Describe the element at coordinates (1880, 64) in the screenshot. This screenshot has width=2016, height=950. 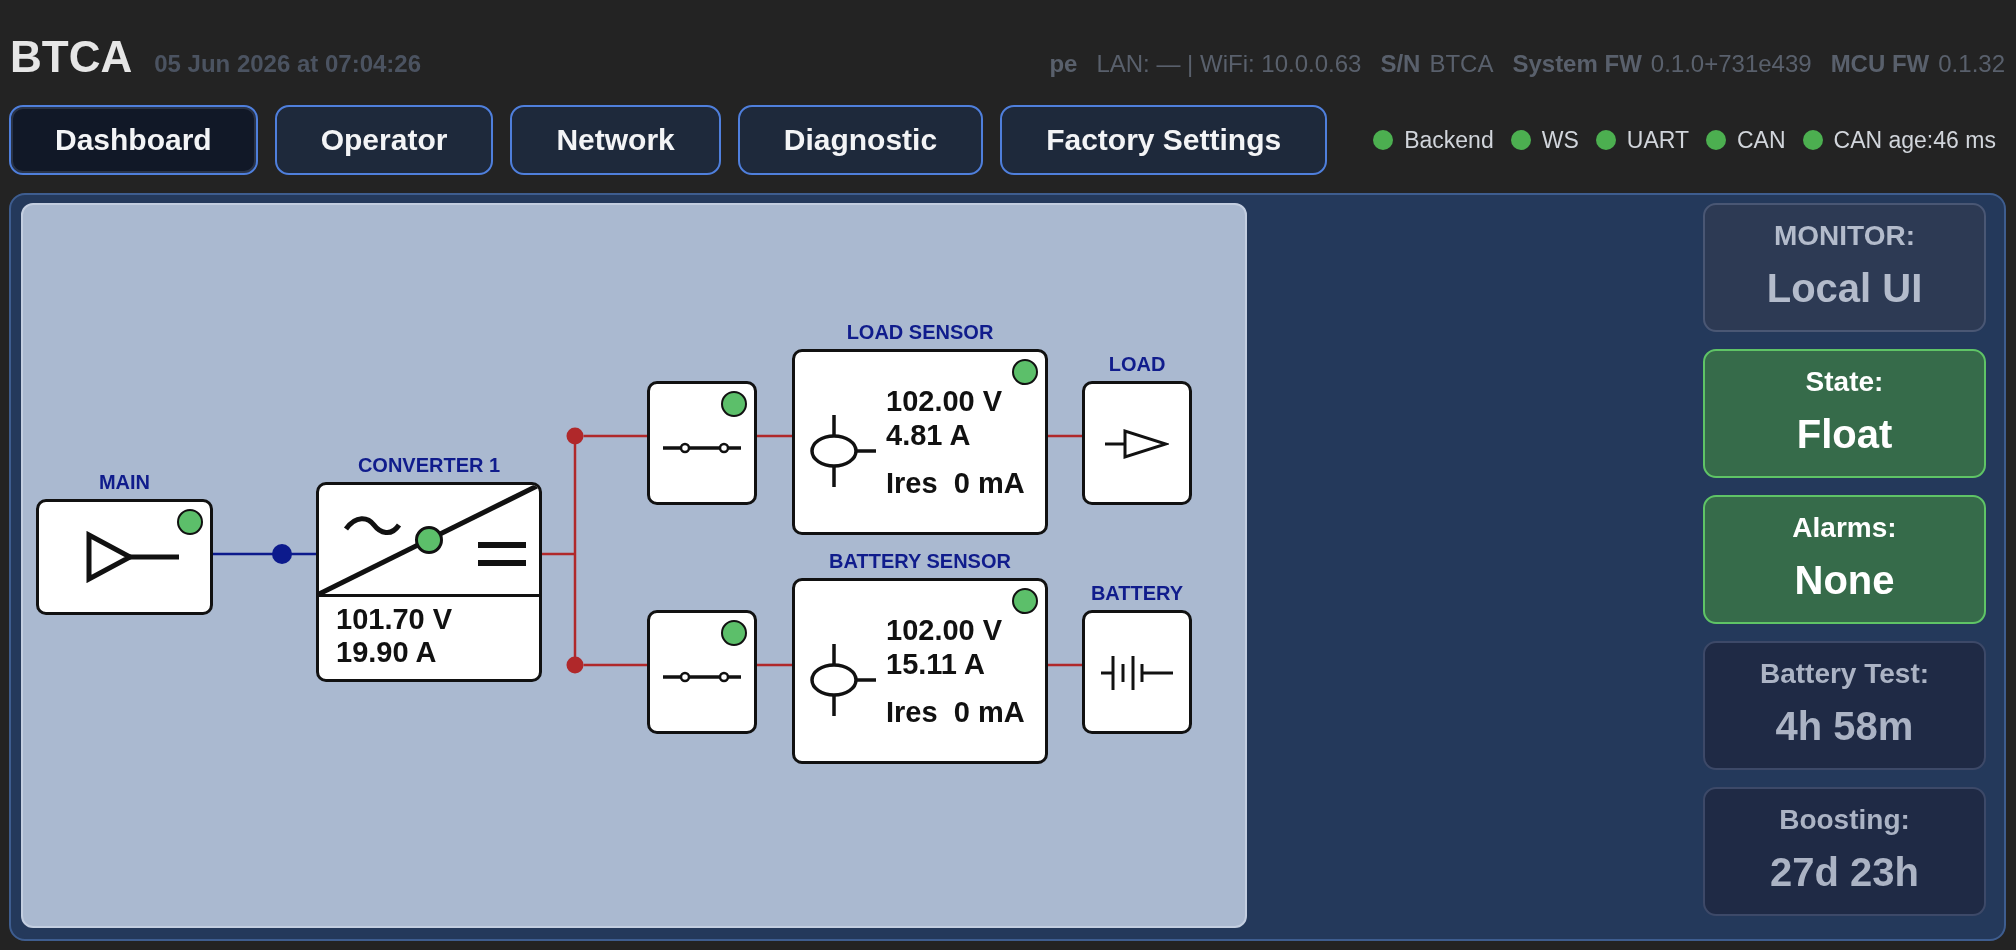
I see `device-info-label: MCU FW` at that location.